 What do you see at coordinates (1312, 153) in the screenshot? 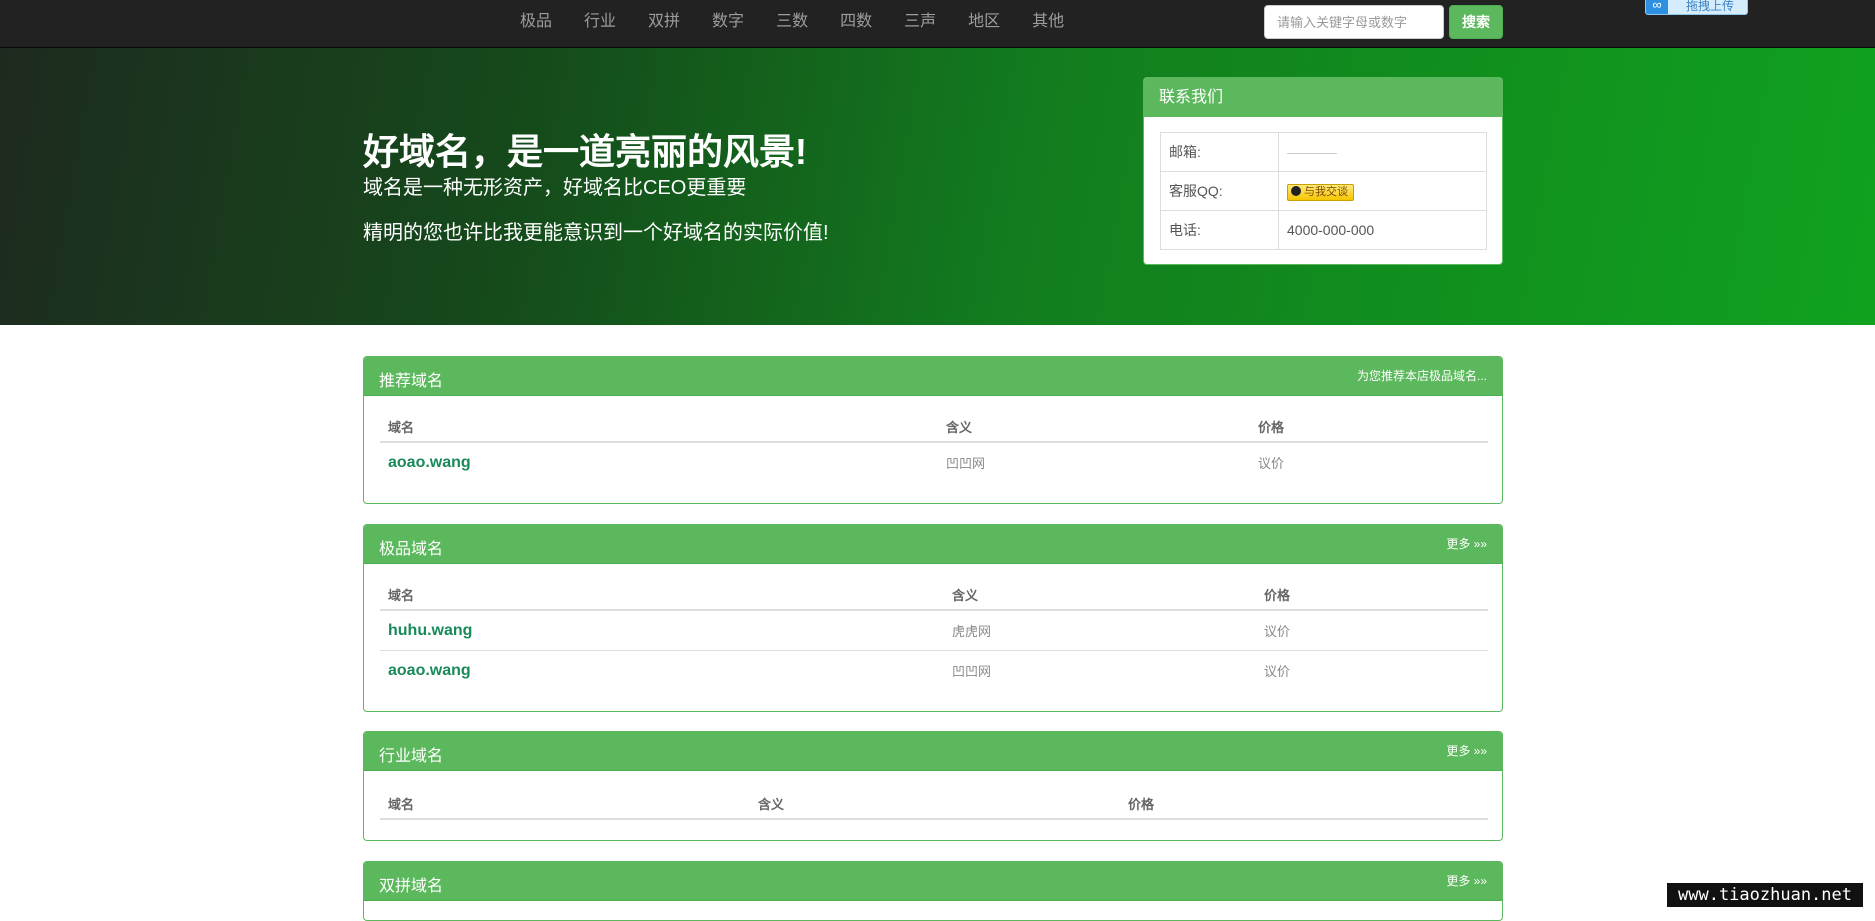
I see `email-redacted` at bounding box center [1312, 153].